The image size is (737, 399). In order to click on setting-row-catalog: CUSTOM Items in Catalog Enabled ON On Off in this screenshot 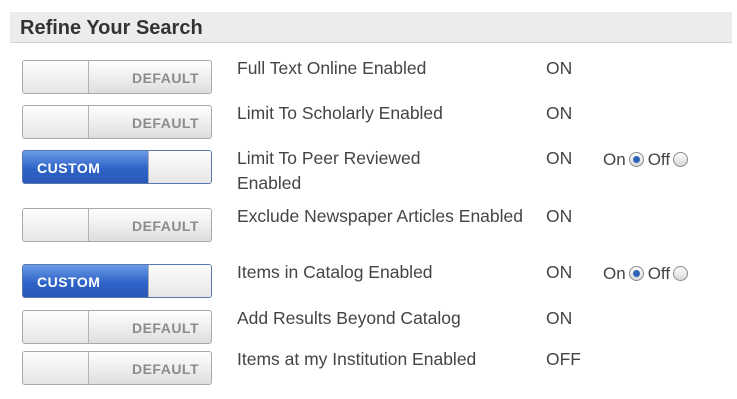, I will do `click(368, 286)`.